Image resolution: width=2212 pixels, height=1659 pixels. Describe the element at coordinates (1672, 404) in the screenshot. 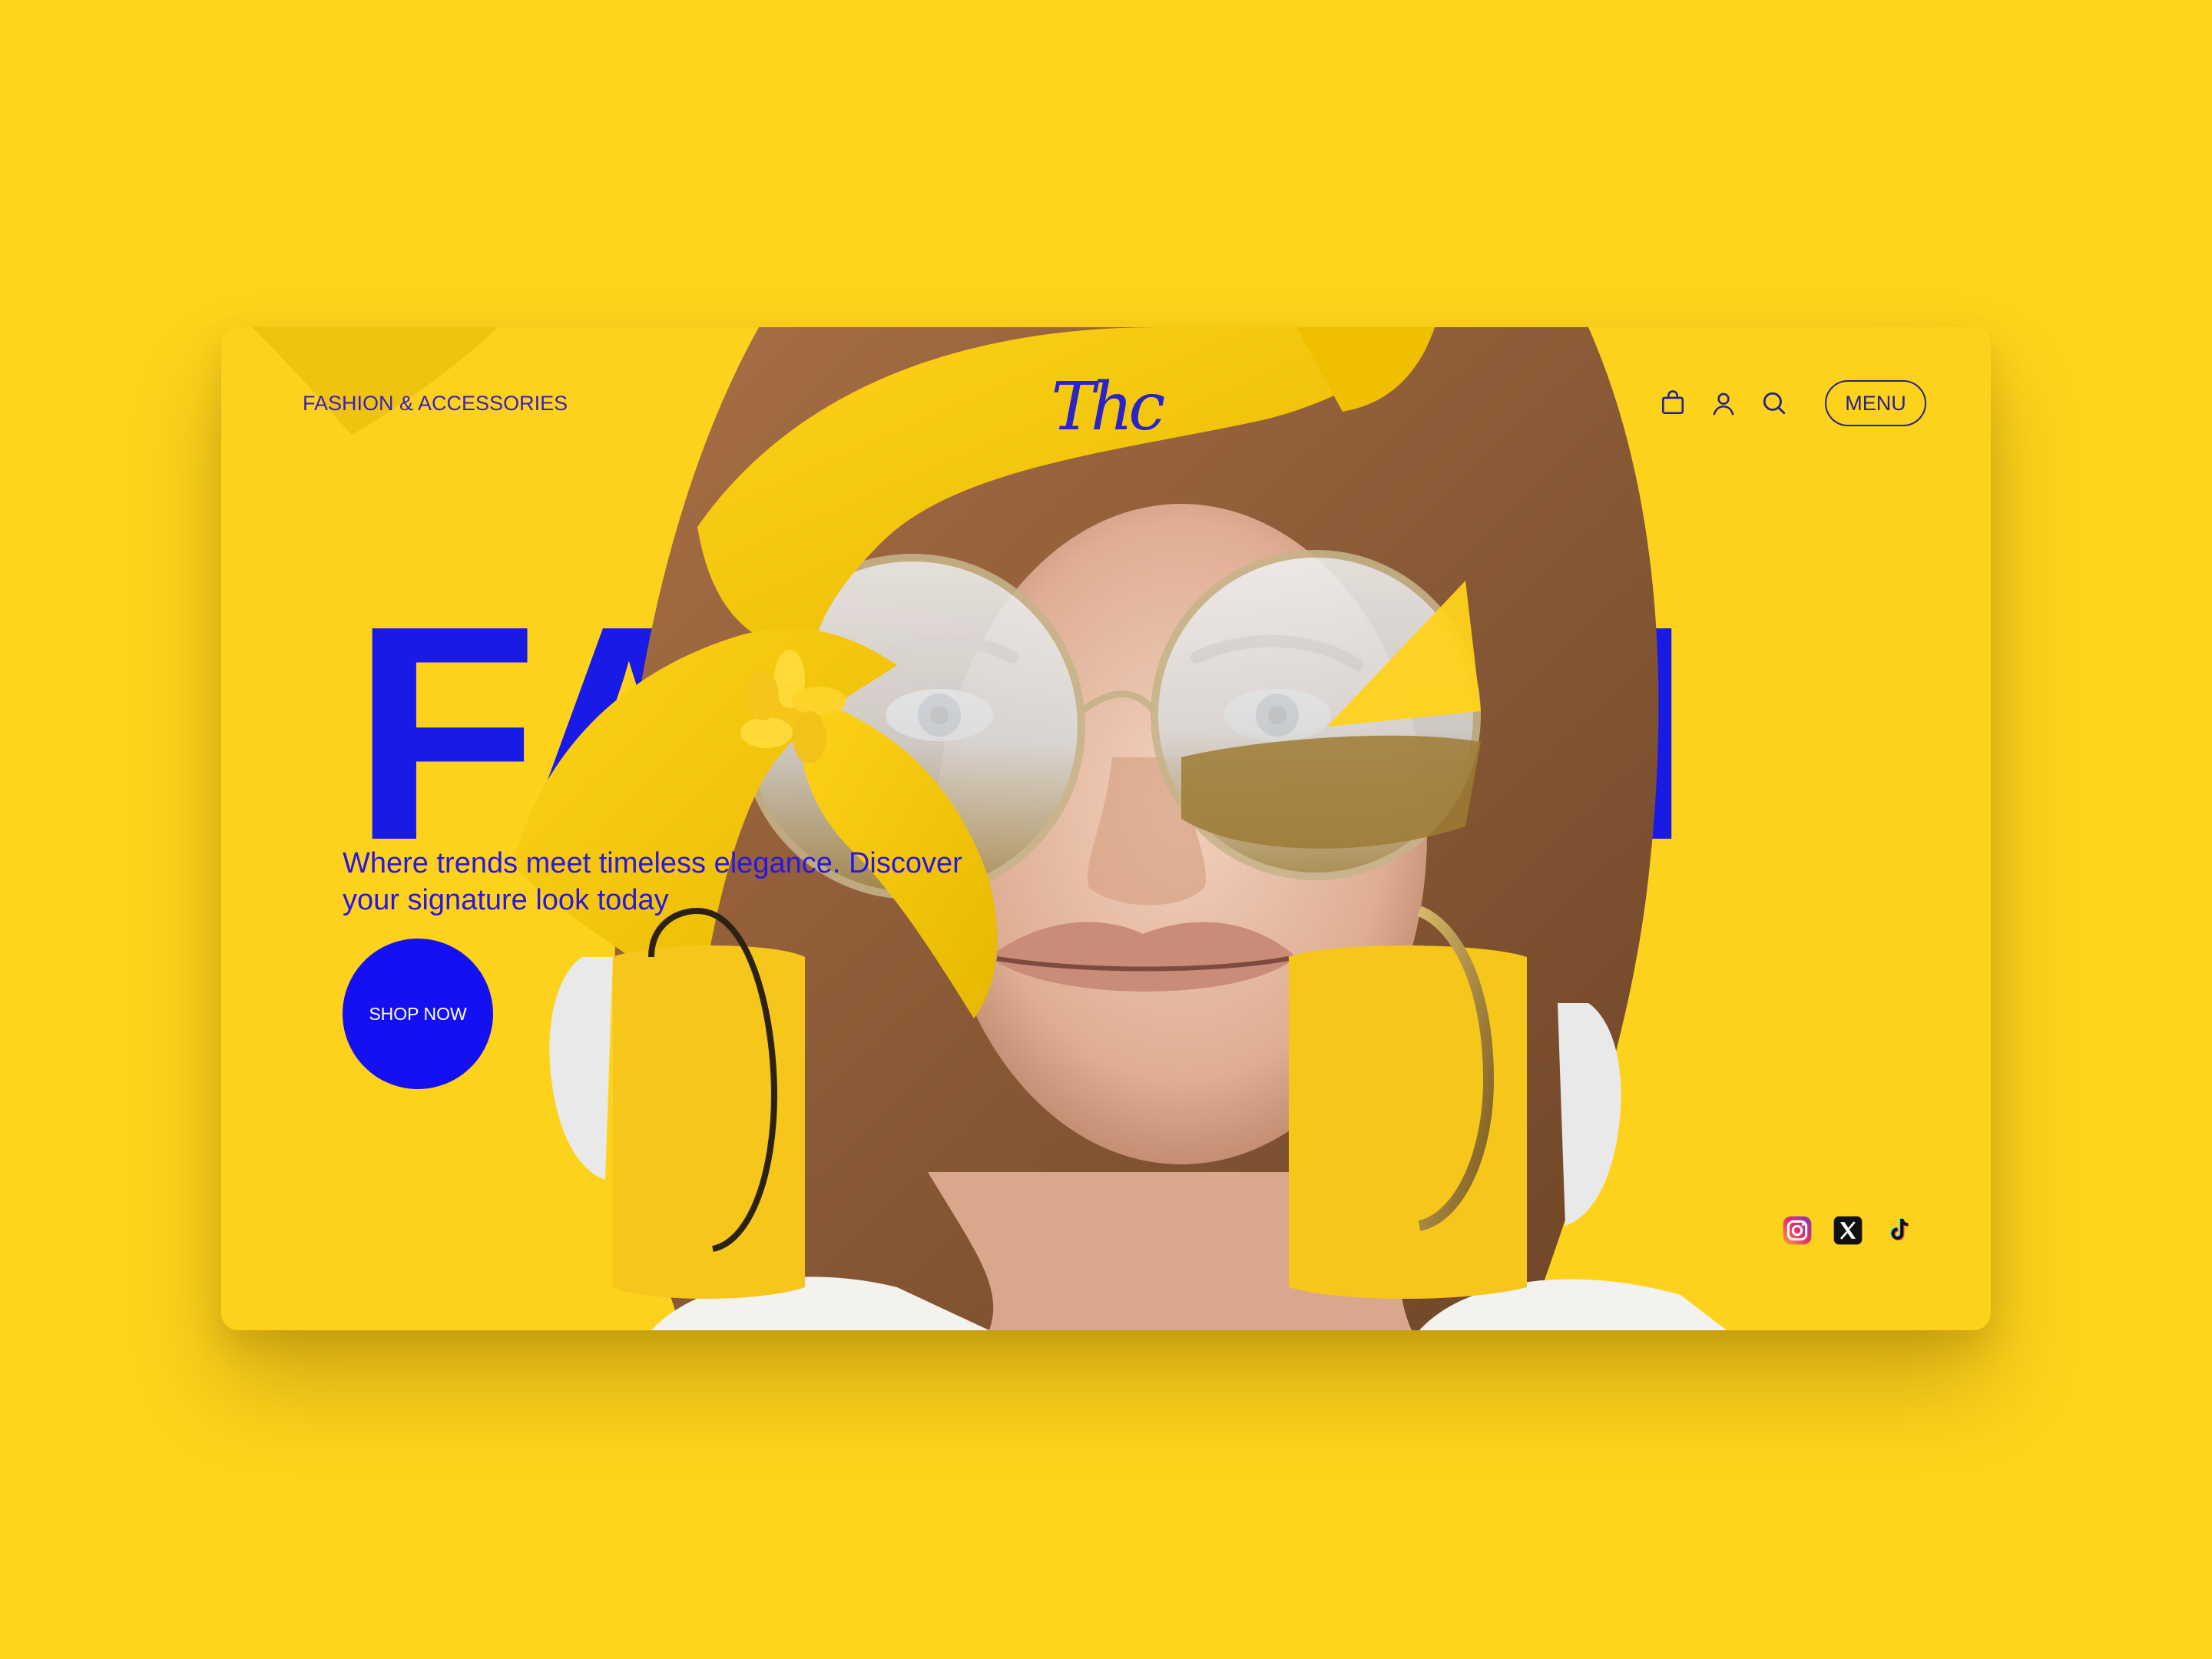

I see `shopping-bag-icon` at that location.